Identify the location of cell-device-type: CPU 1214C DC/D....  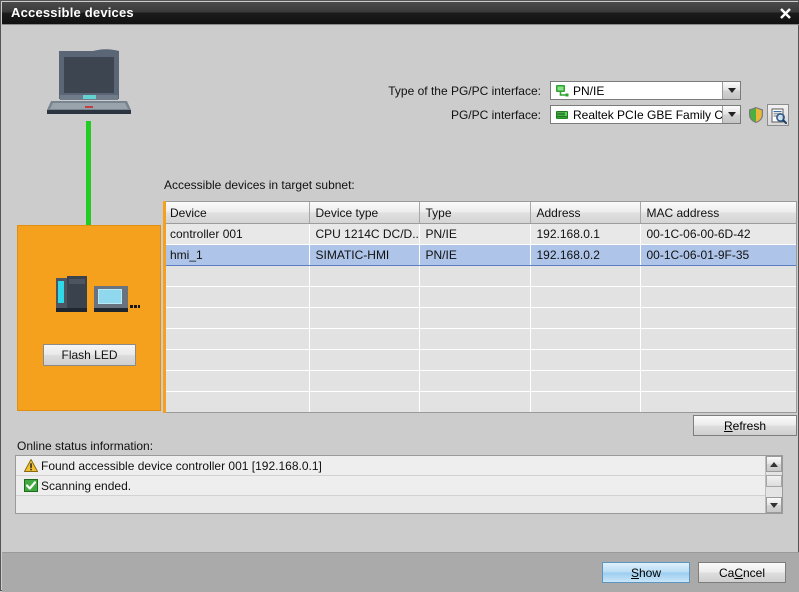
(364, 234).